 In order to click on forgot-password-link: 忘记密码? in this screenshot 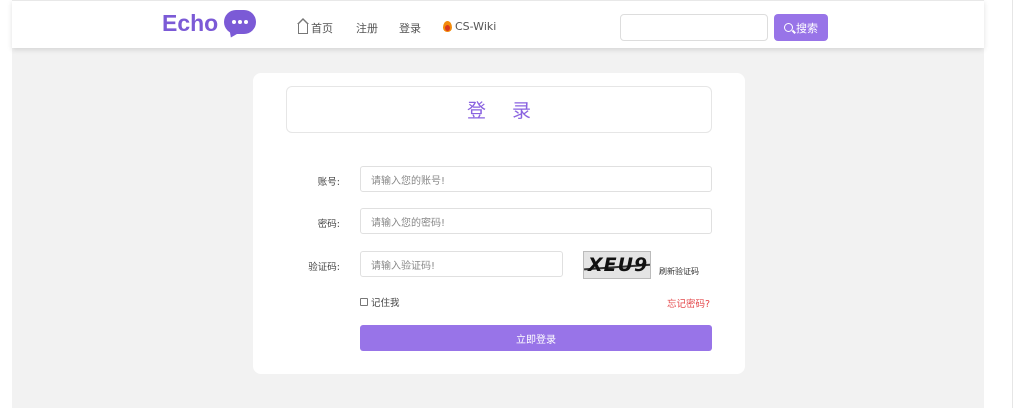, I will do `click(688, 303)`.